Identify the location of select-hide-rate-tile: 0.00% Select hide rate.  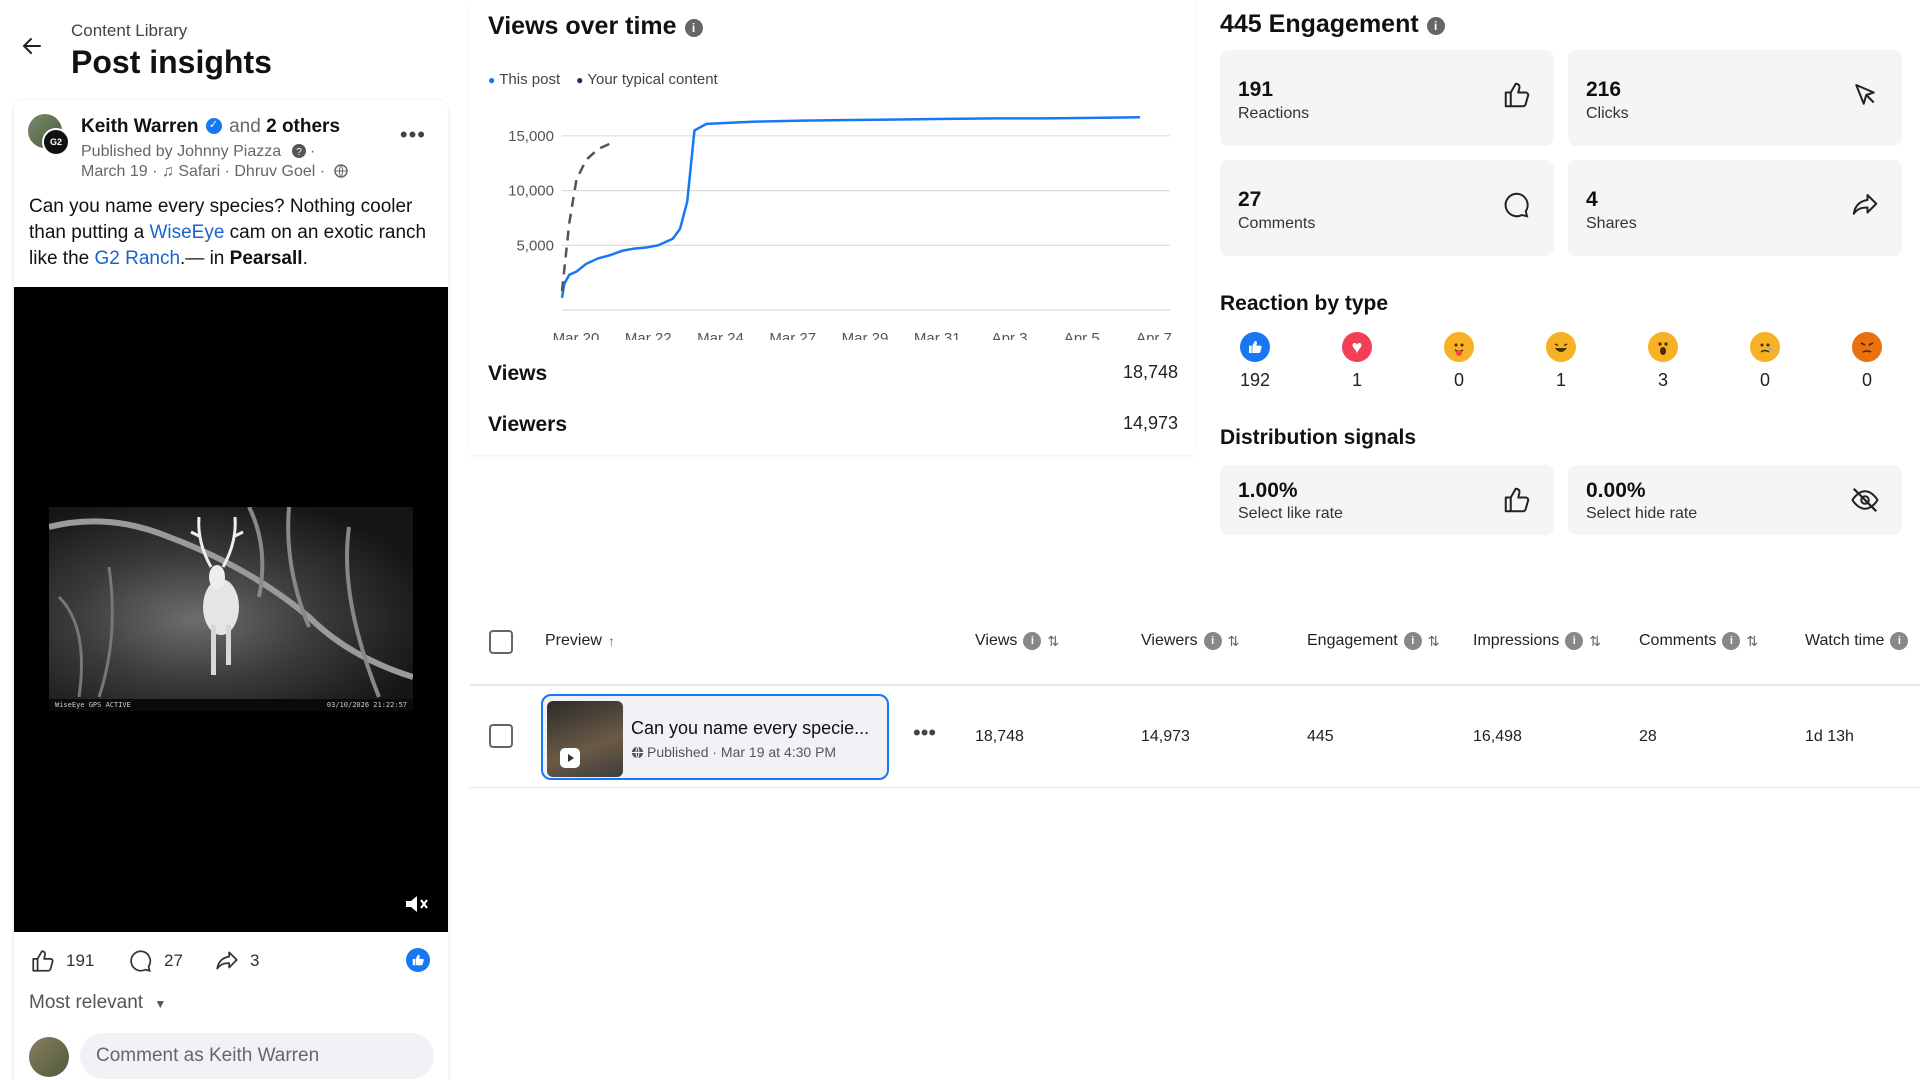
(1735, 500).